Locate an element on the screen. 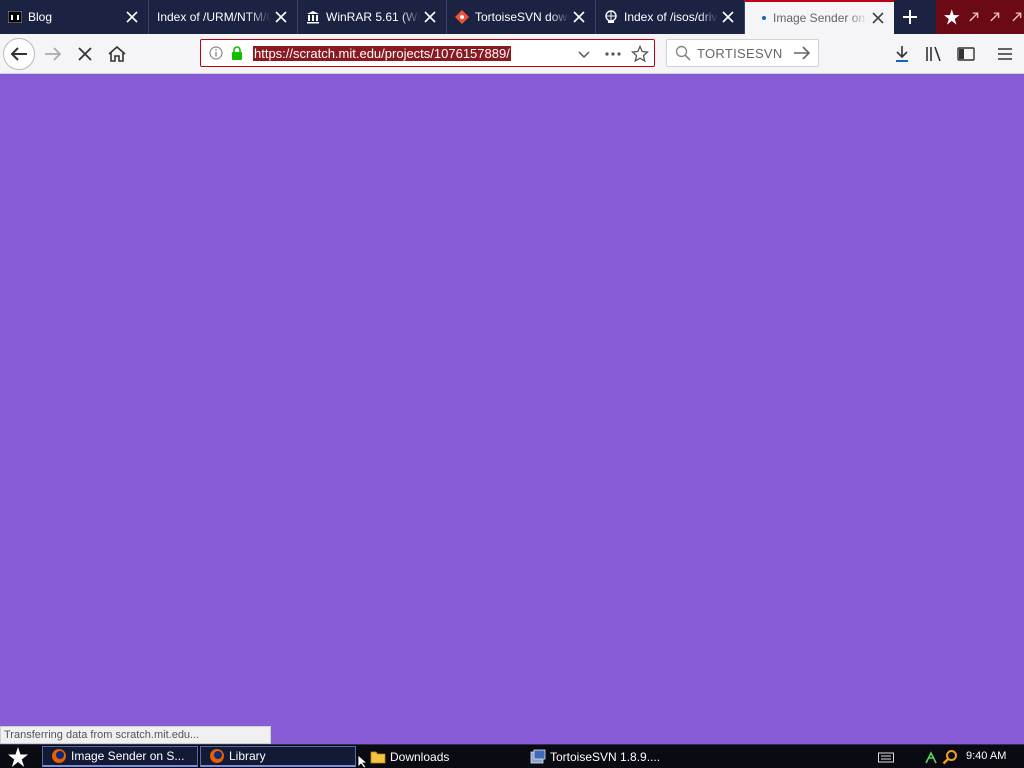  forward-arrow-icon is located at coordinates (53, 54).